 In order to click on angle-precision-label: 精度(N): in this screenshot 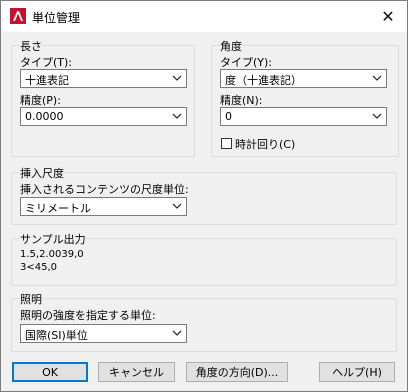, I will do `click(241, 100)`.